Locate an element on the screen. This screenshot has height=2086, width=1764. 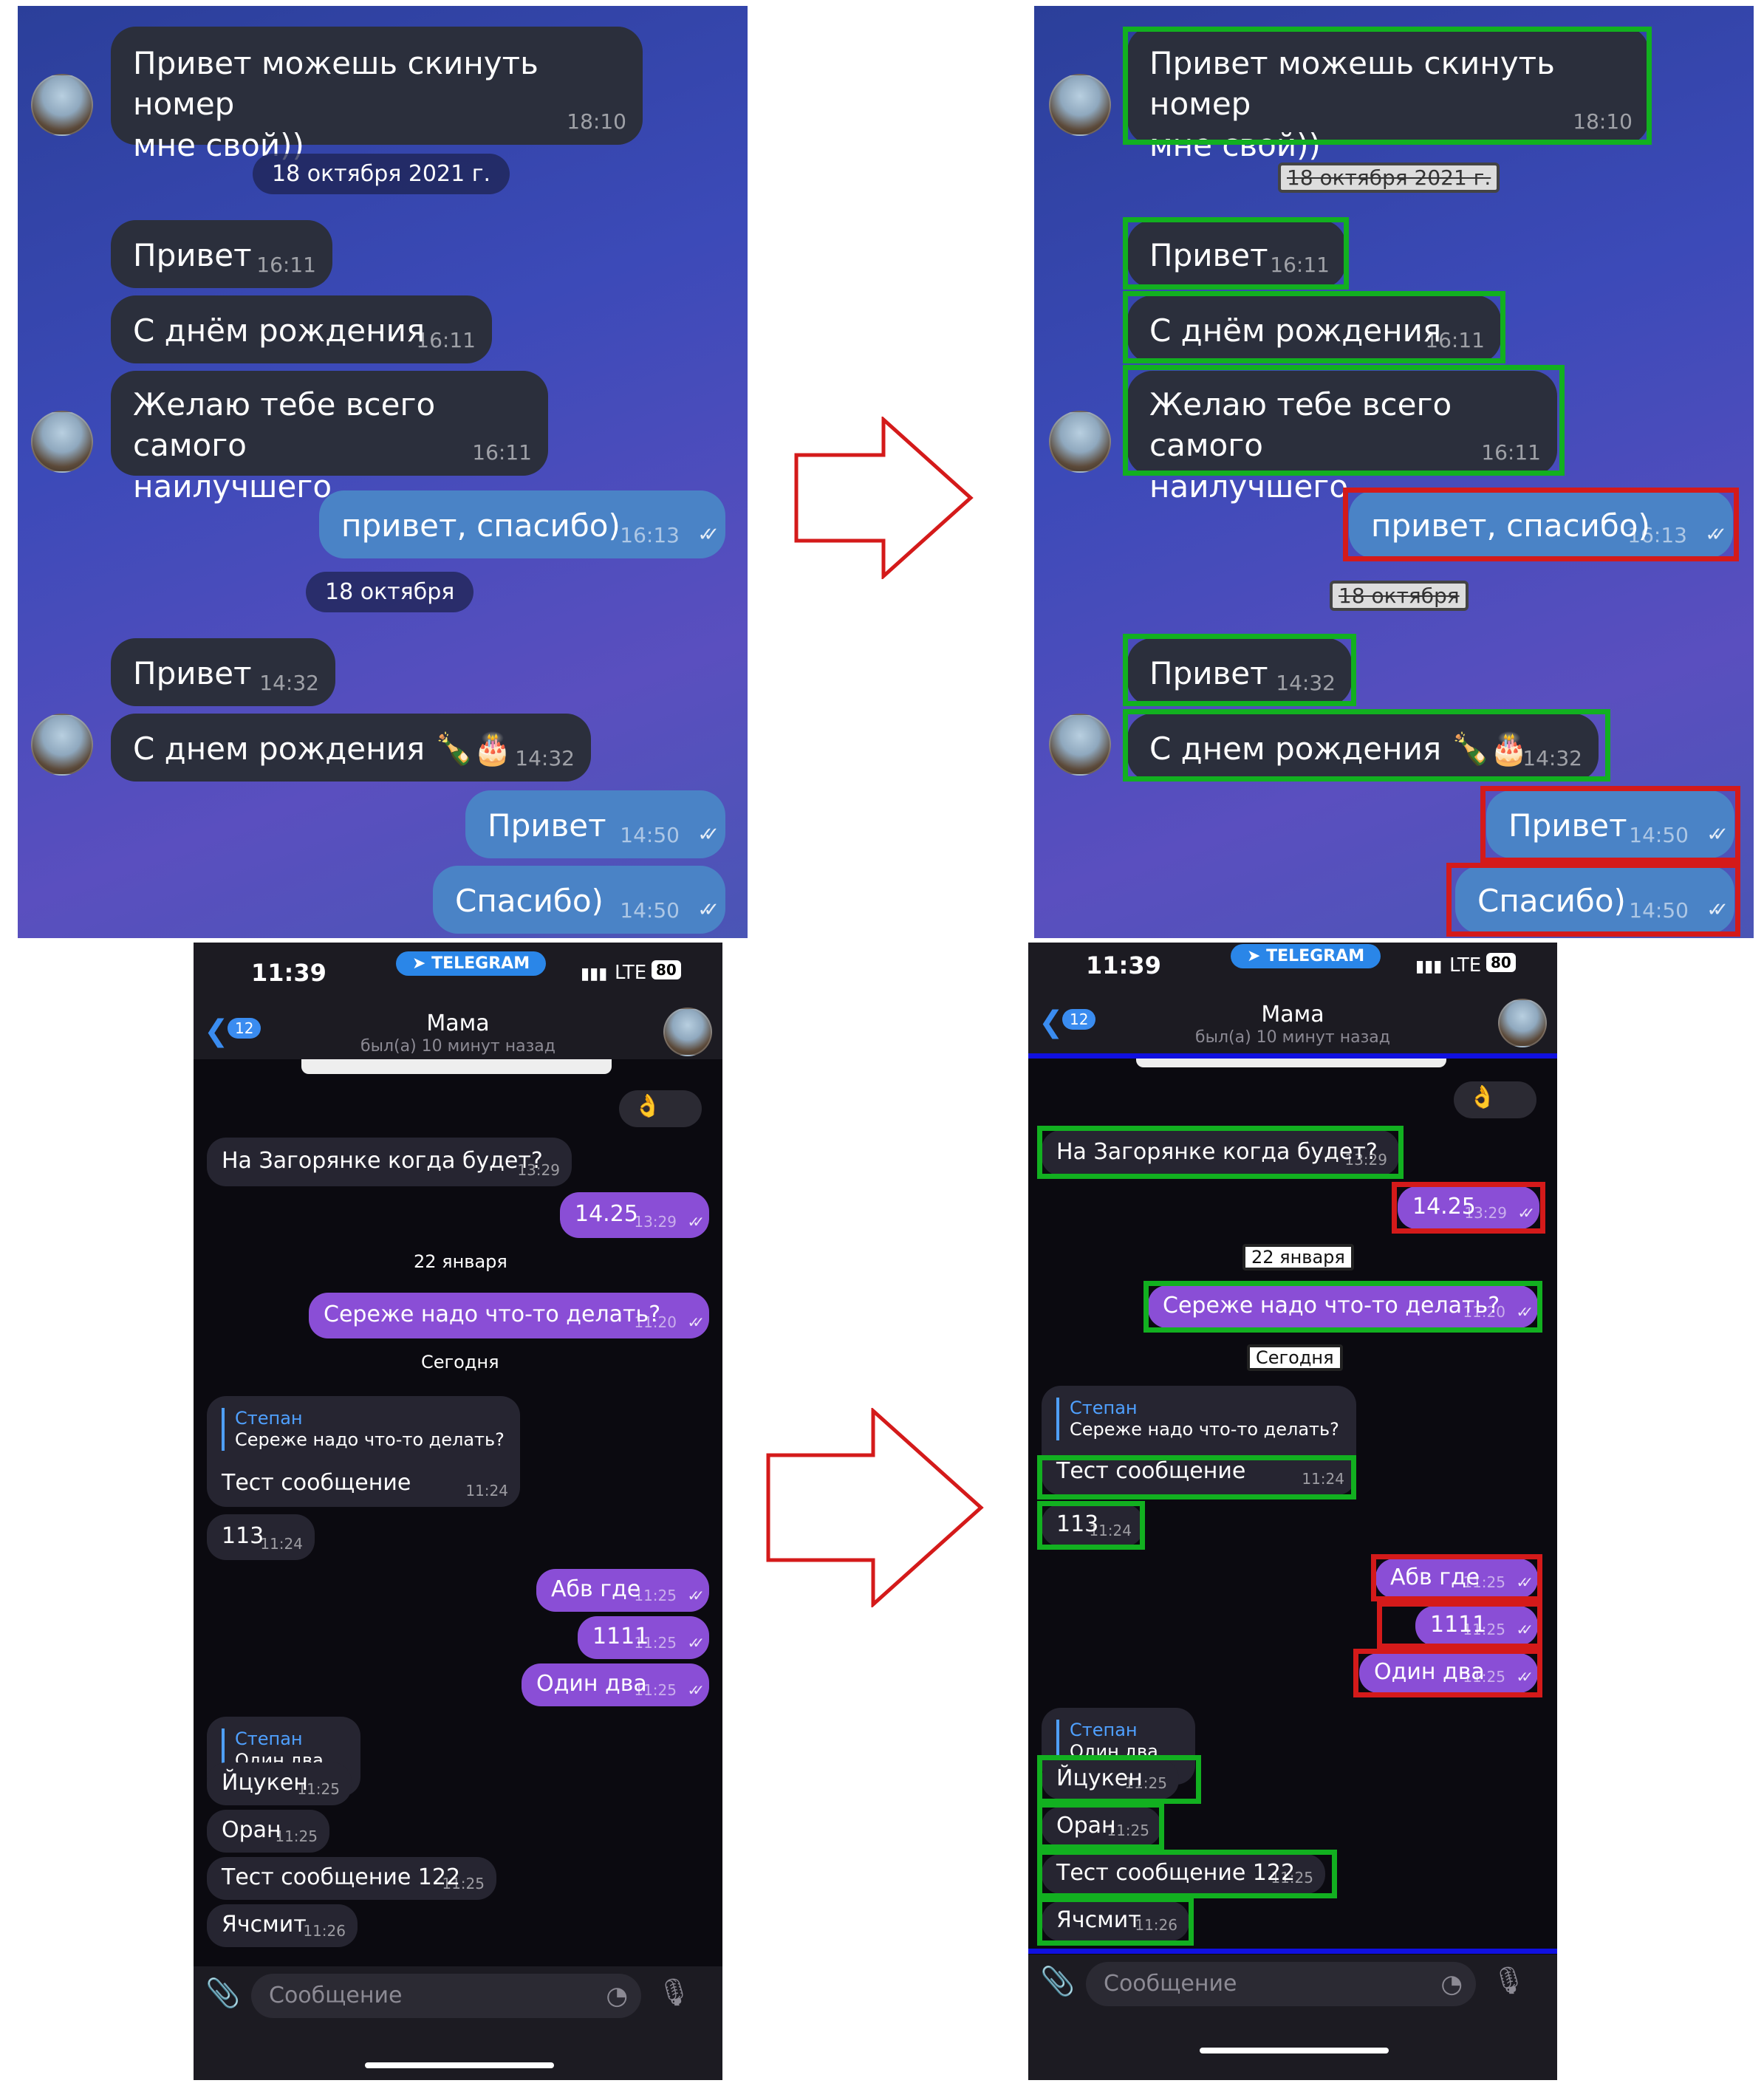
message-time: 11:26 is located at coordinates (324, 1931).